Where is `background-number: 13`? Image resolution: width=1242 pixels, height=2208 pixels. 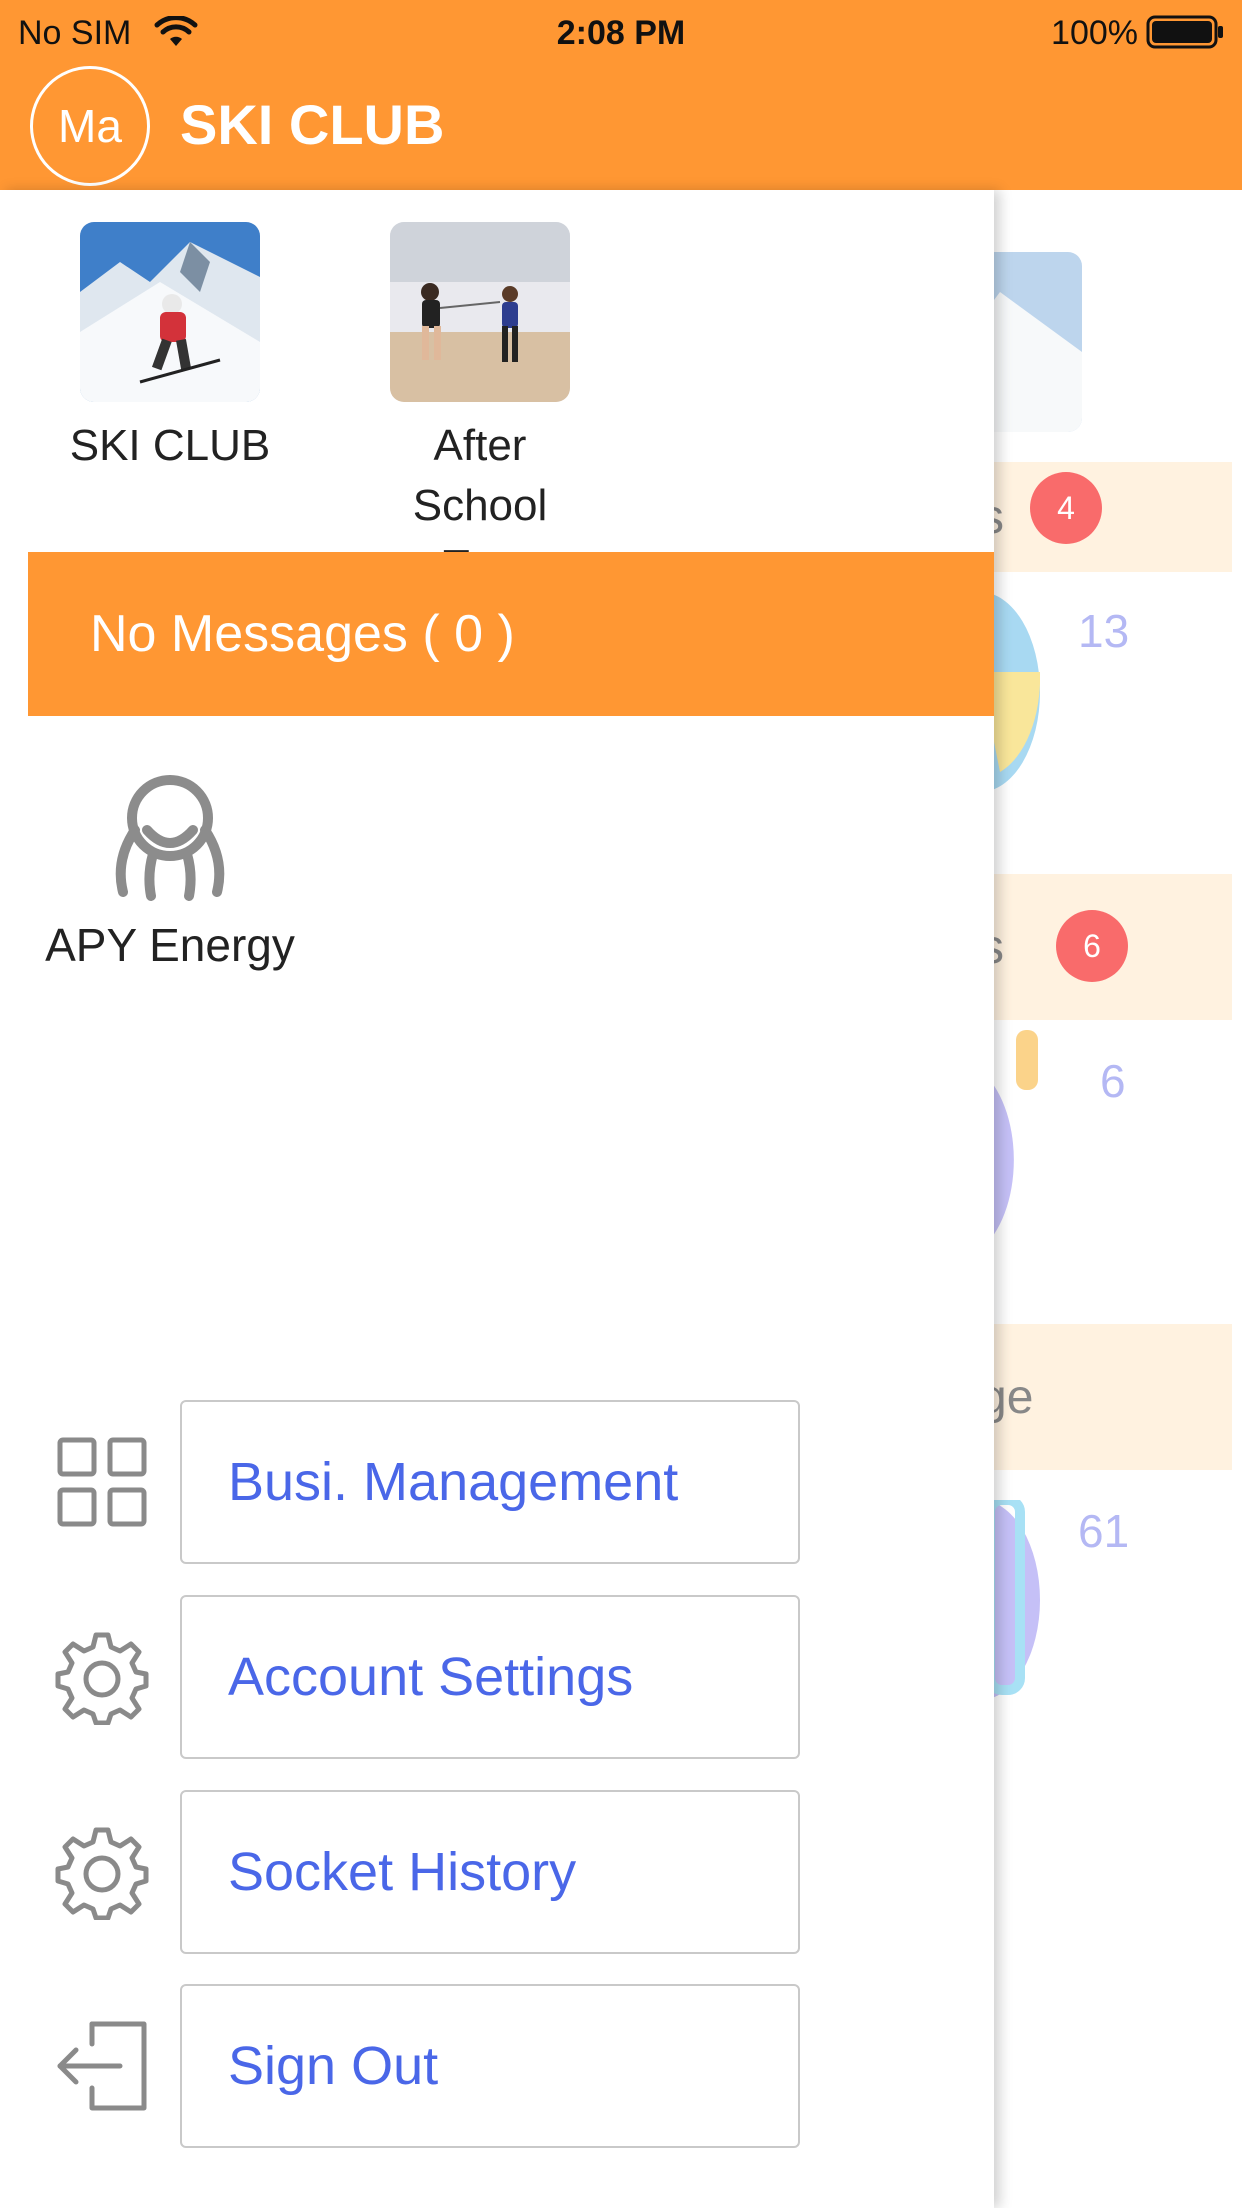
background-number: 13 is located at coordinates (1104, 631).